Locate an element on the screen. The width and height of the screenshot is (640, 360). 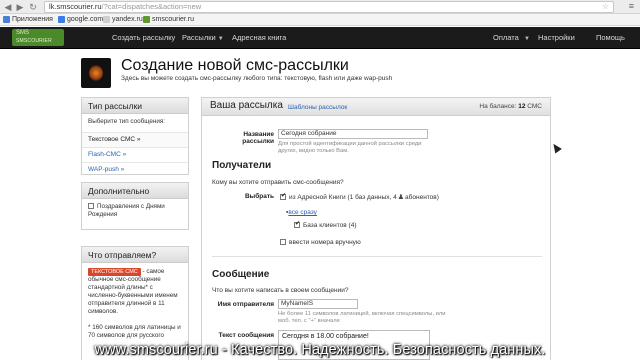
back-icon: ◀ is located at coordinates (8, 7).